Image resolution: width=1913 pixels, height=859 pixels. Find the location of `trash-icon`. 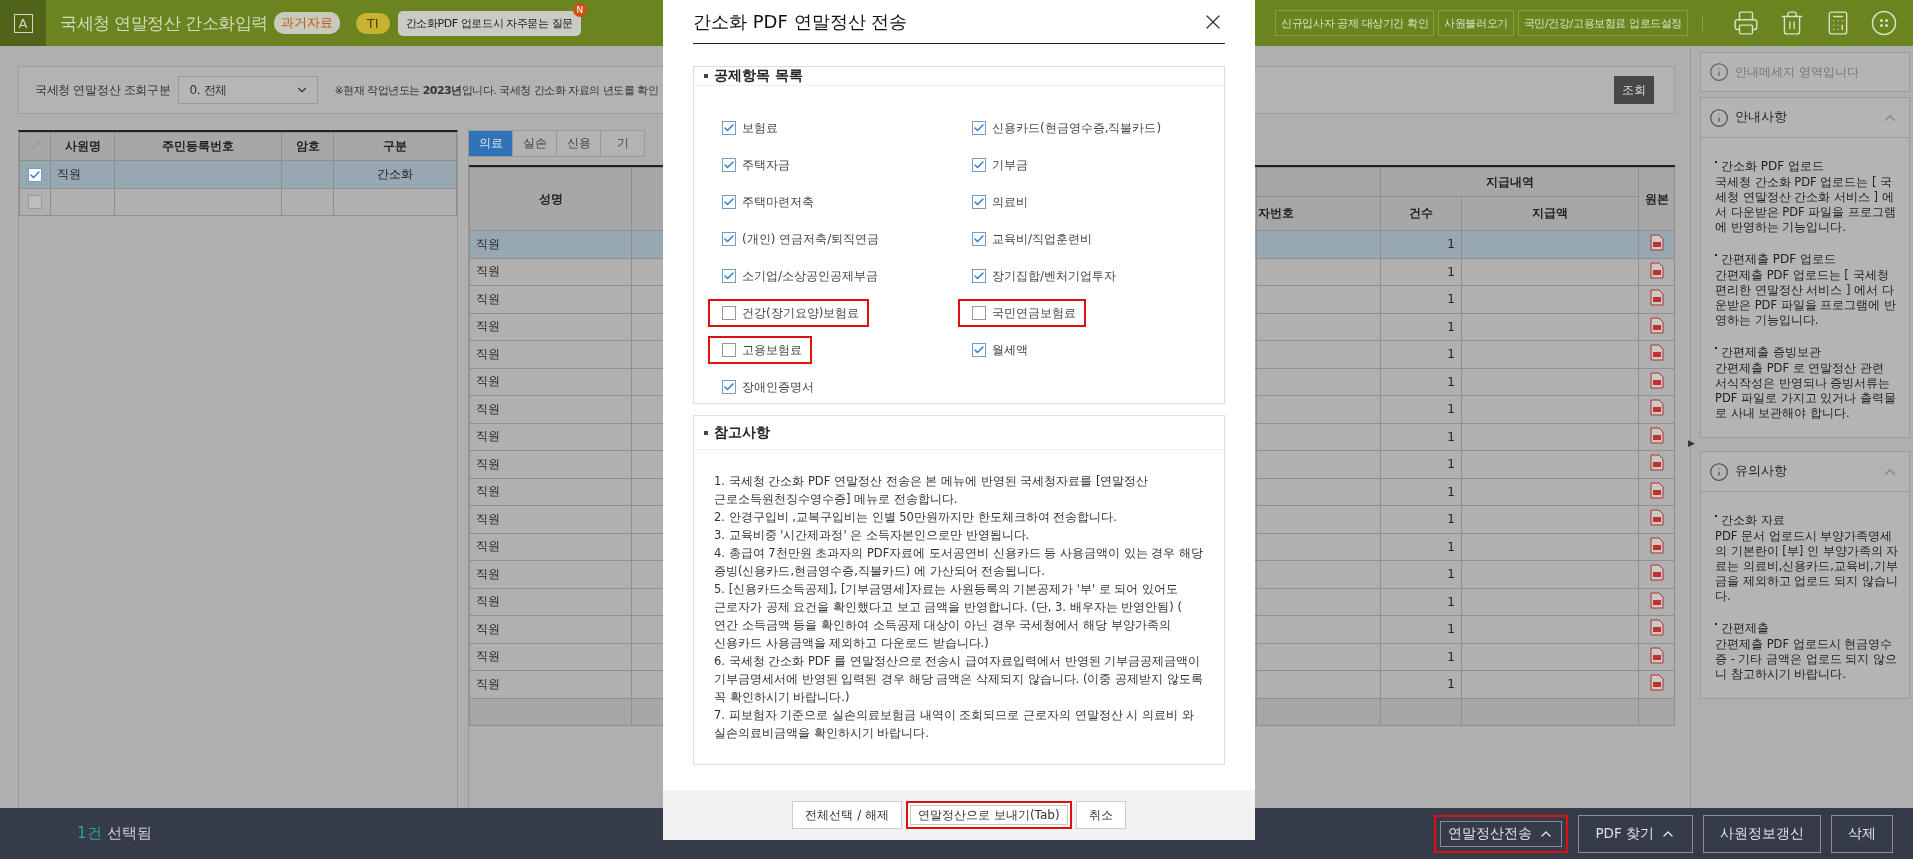

trash-icon is located at coordinates (1792, 23).